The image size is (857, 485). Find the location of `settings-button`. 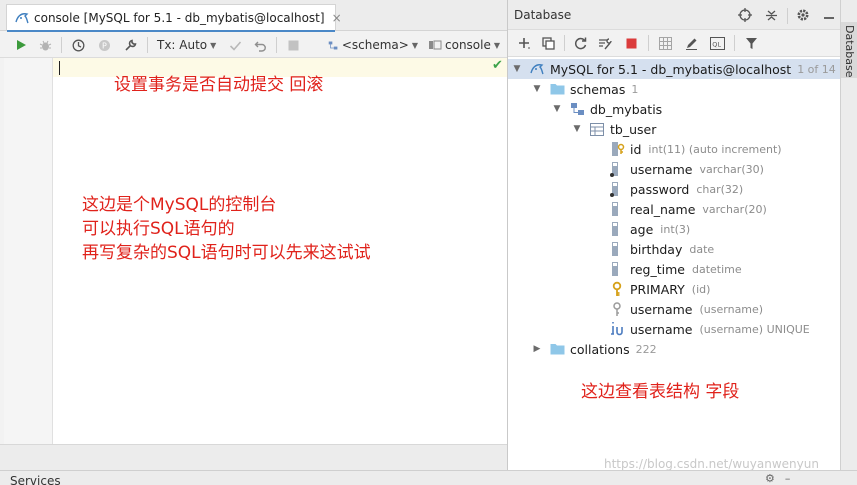

settings-button is located at coordinates (130, 45).